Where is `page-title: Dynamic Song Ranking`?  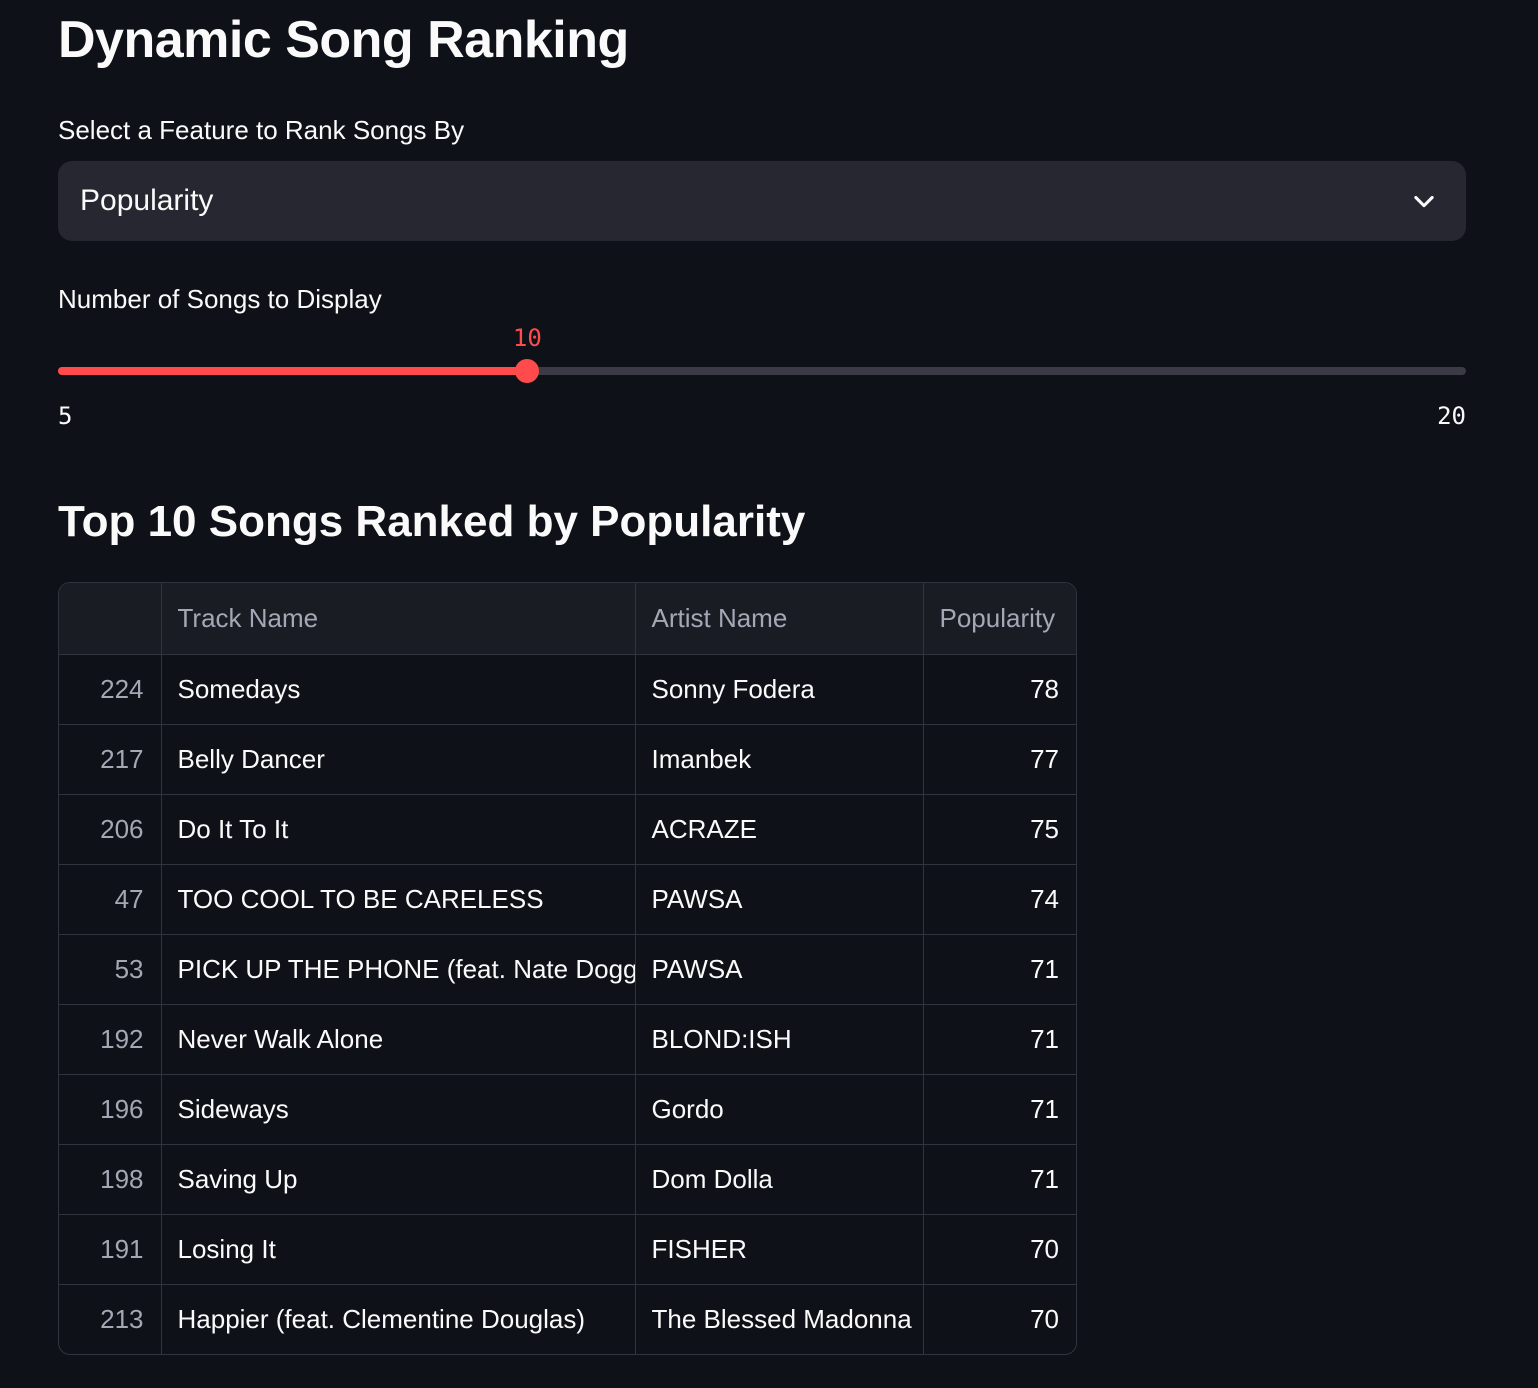
page-title: Dynamic Song Ranking is located at coordinates (343, 40).